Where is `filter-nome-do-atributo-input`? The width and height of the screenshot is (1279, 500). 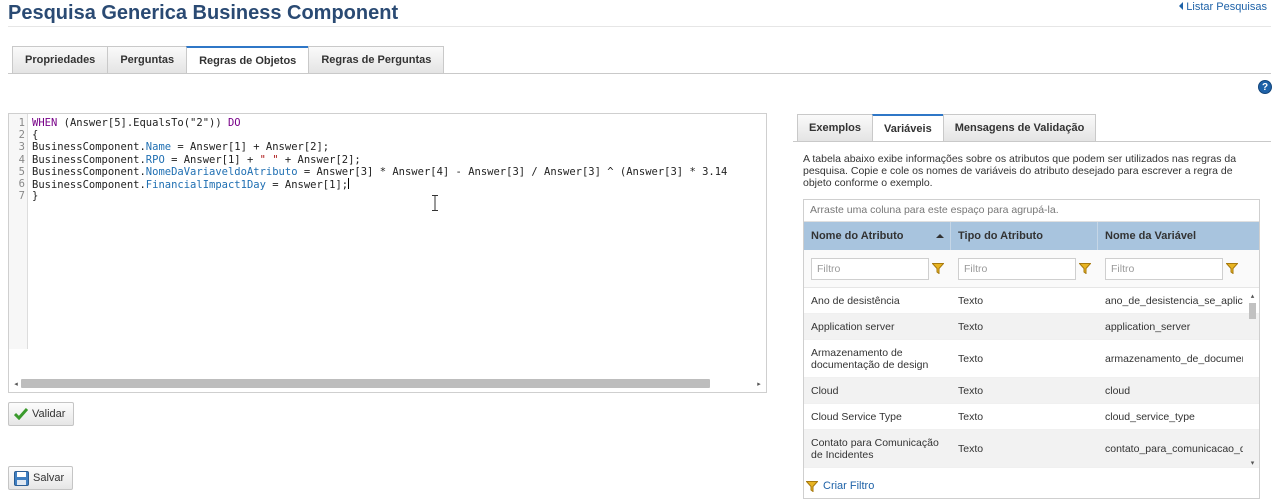 filter-nome-do-atributo-input is located at coordinates (870, 268).